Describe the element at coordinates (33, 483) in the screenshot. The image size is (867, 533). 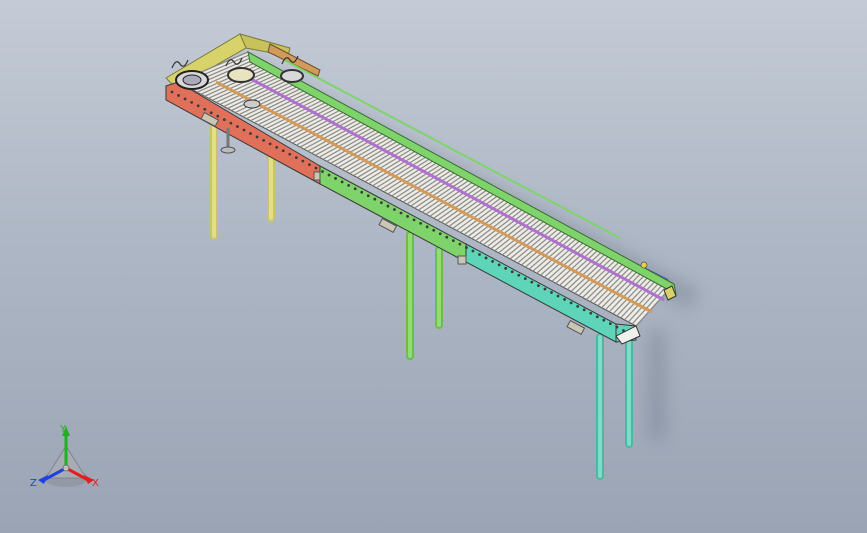
I see `z-axis-label: Z` at that location.